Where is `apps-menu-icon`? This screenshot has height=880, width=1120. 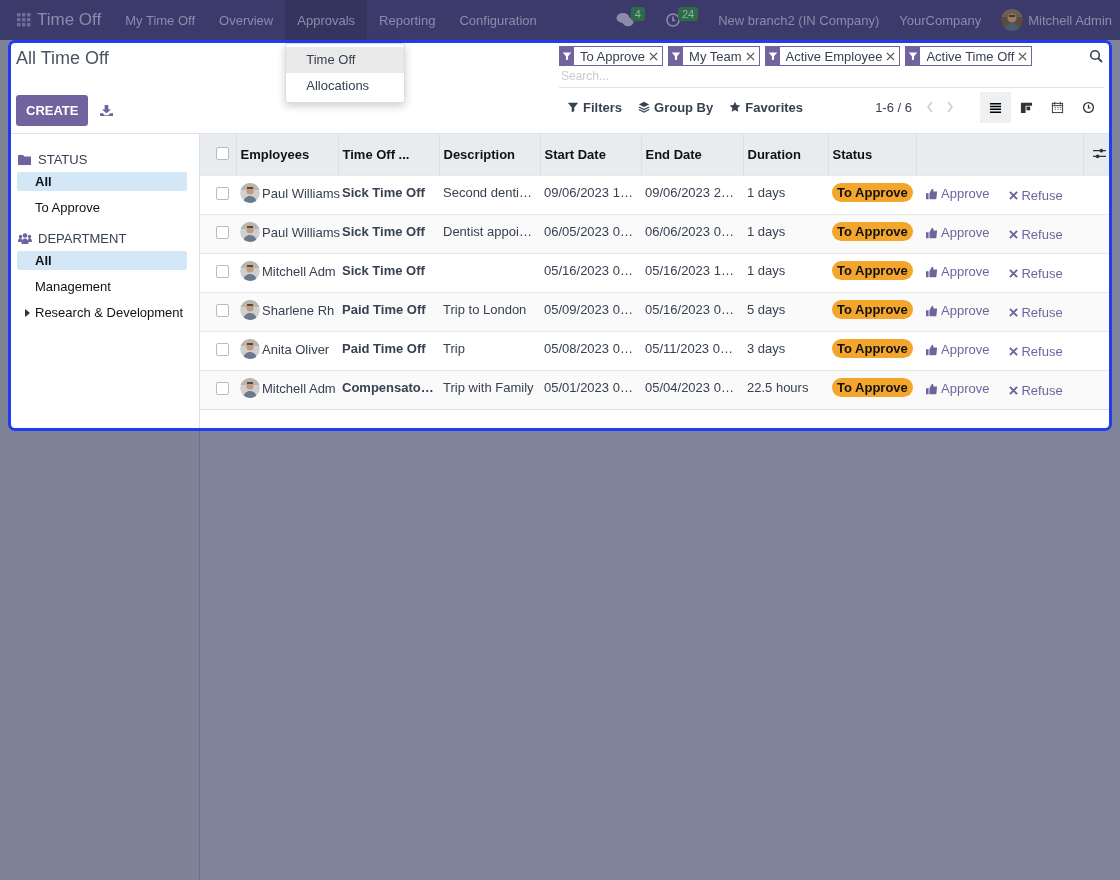 apps-menu-icon is located at coordinates (24, 20).